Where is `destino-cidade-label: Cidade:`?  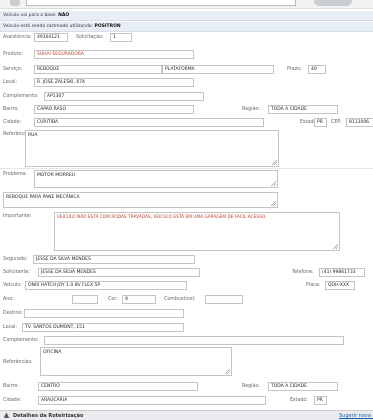
destino-cidade-label: Cidade: is located at coordinates (12, 400).